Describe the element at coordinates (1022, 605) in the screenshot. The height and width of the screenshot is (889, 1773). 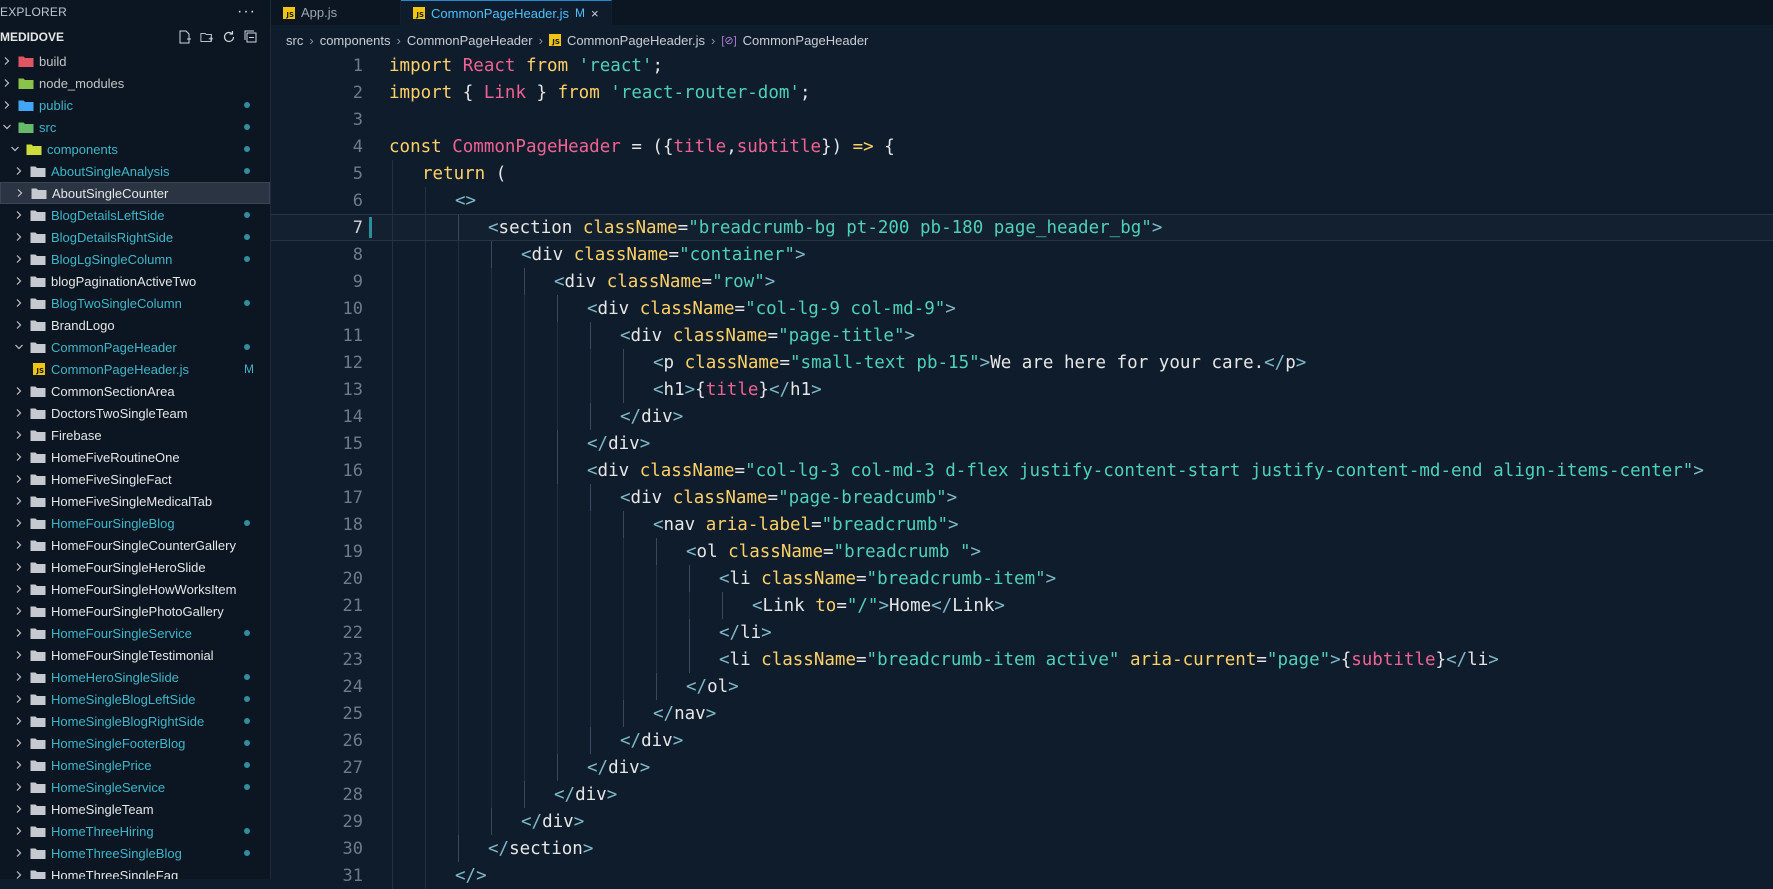
I see `code-line: 21 <Link to="/">Home</Link>` at that location.